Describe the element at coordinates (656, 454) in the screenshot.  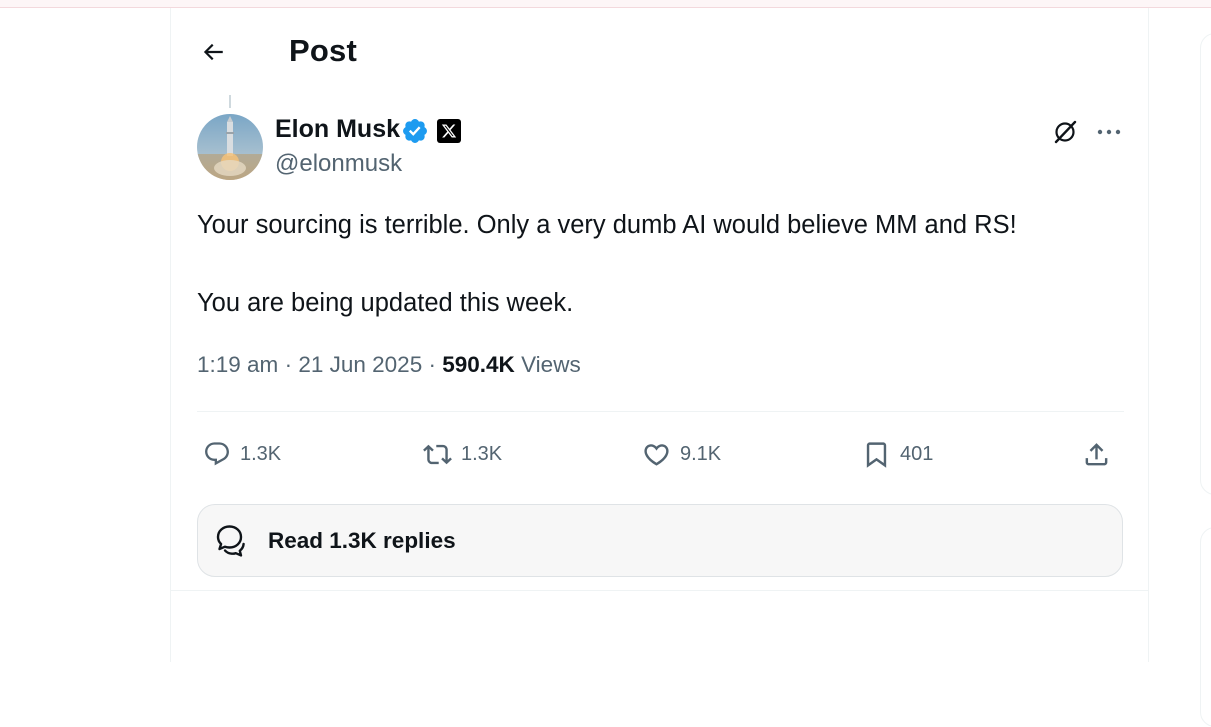
I see `heart-icon` at that location.